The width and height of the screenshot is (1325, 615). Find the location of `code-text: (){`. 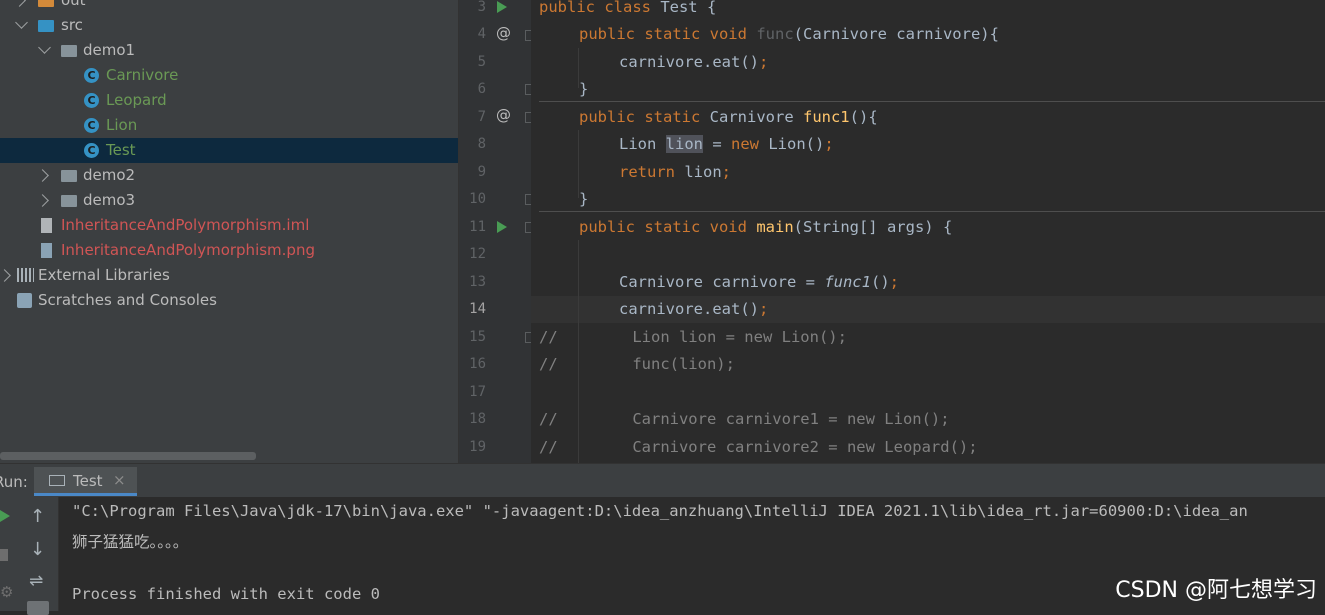

code-text: (){ is located at coordinates (863, 117).